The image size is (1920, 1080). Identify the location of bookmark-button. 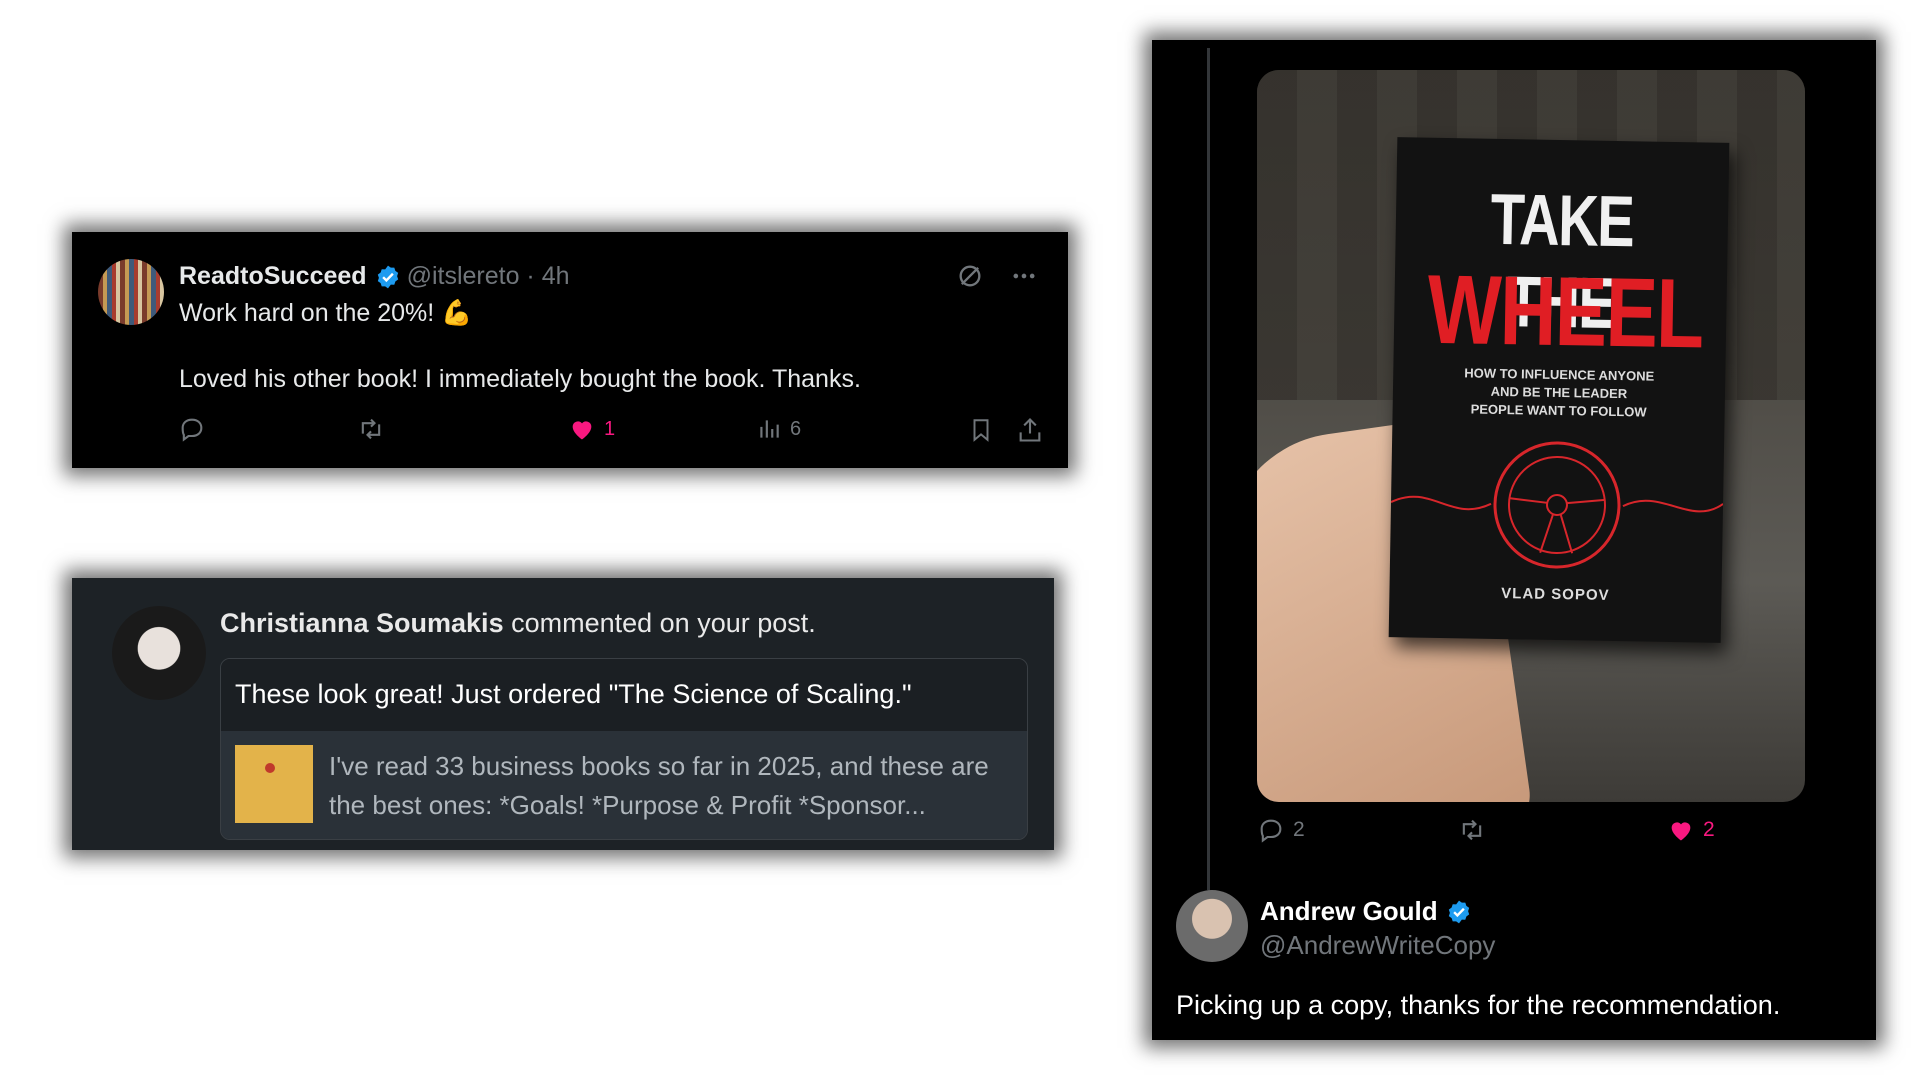
(981, 430).